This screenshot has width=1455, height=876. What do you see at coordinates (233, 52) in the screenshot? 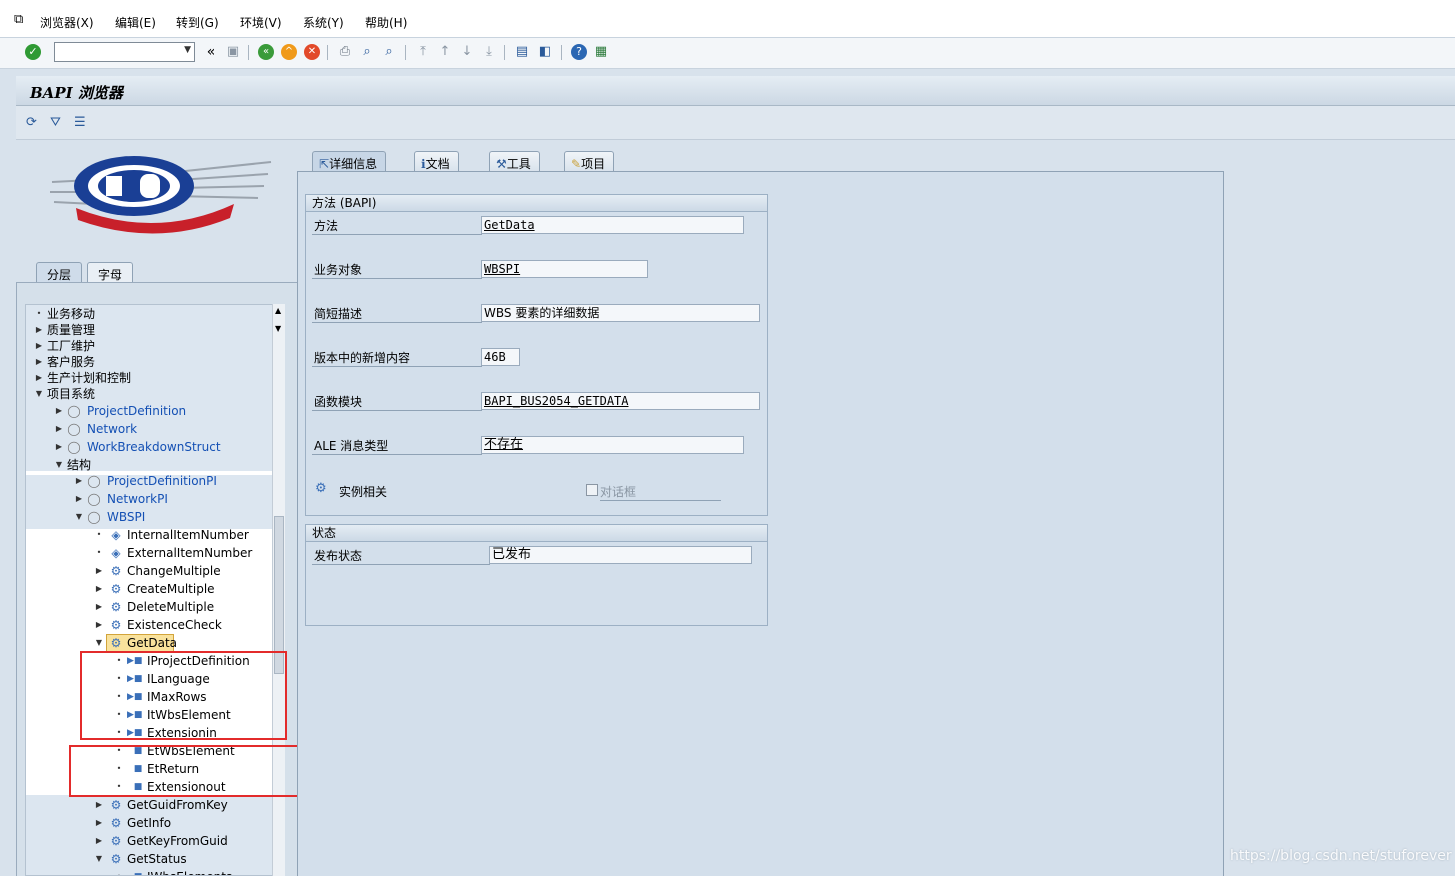
I see `save-icon: ▣` at bounding box center [233, 52].